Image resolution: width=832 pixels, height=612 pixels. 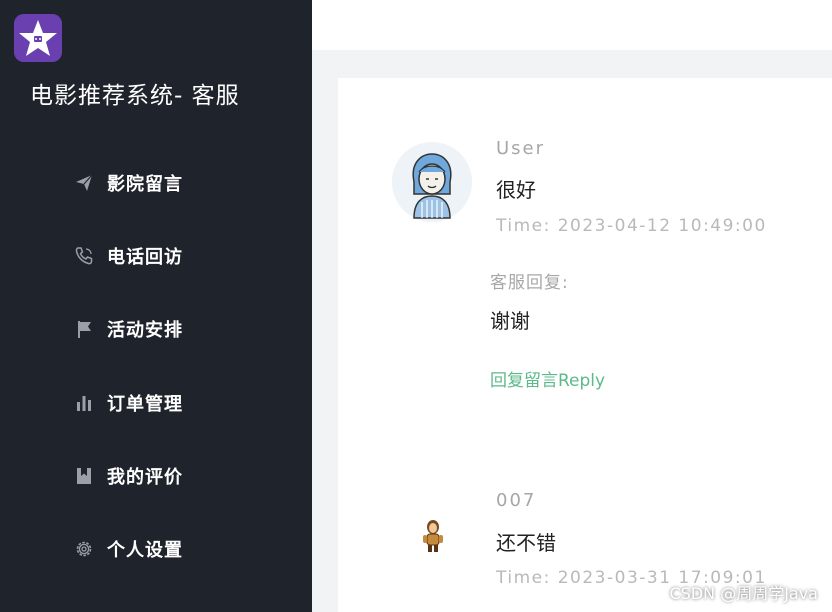 I want to click on sidebar-item-personal-settings: 个人设置, so click(x=172, y=549).